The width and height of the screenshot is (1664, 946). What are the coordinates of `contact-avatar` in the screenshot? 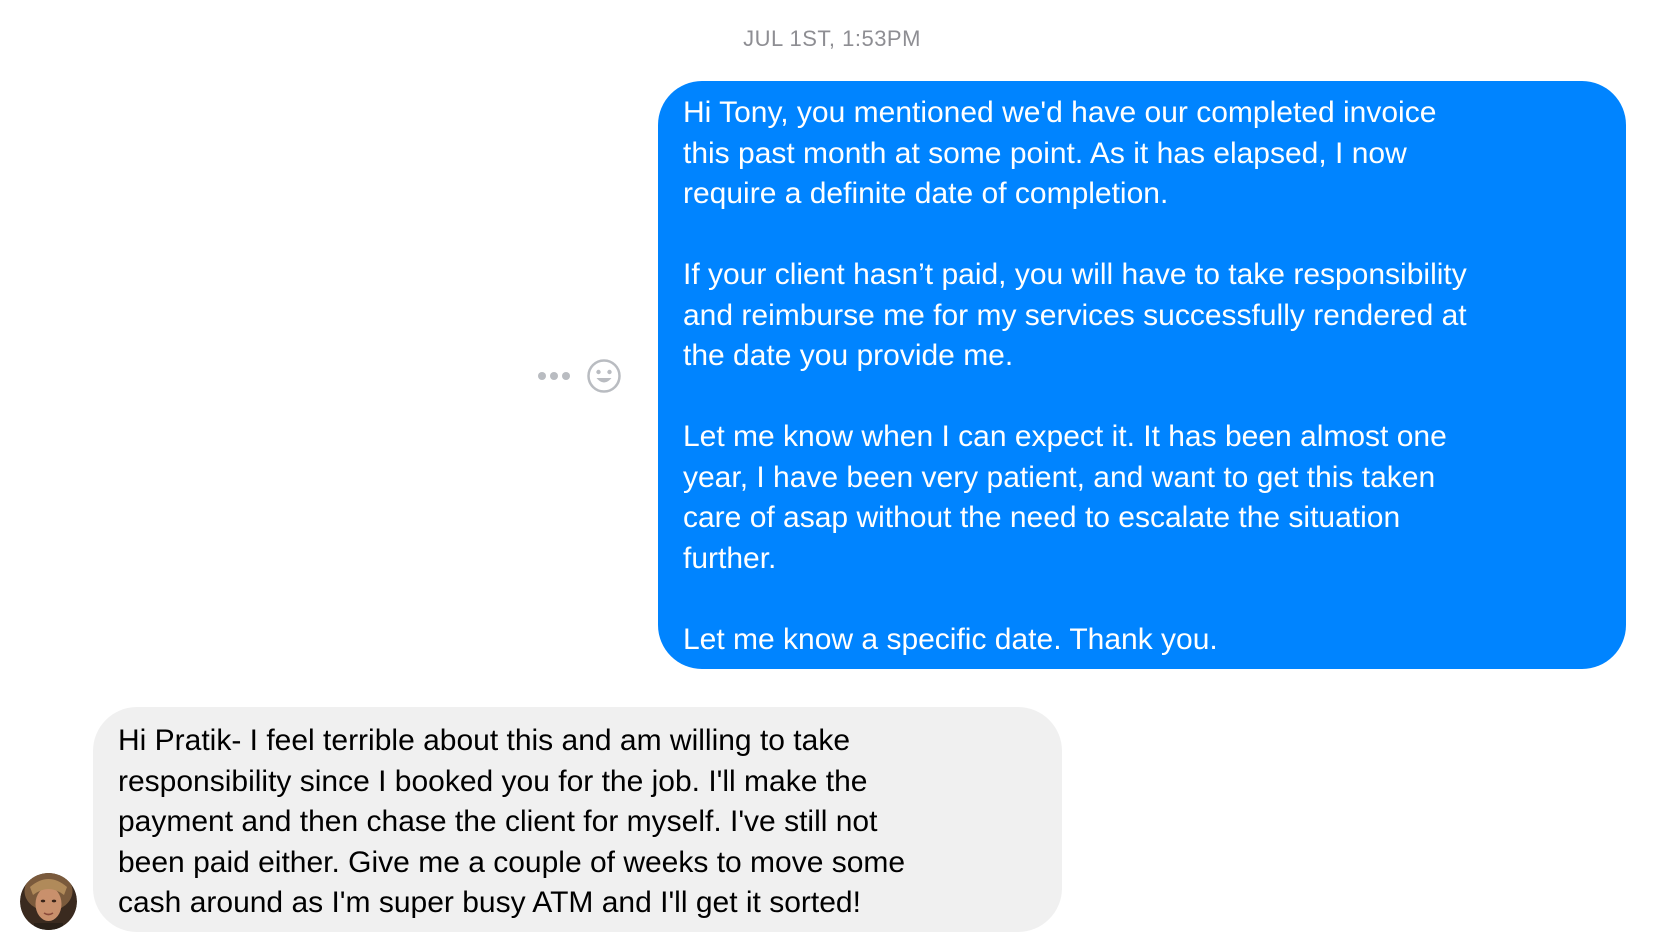 It's located at (48, 901).